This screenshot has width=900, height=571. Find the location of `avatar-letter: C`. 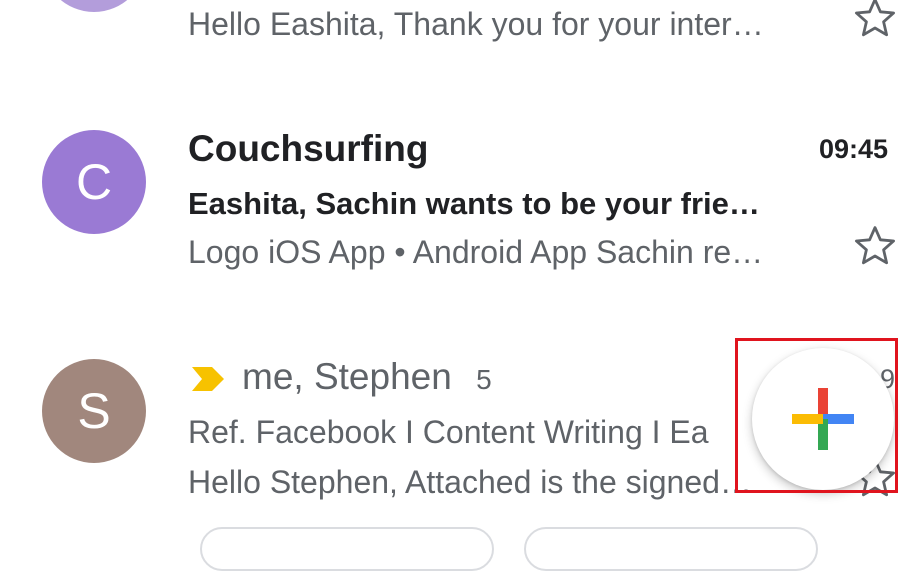

avatar-letter: C is located at coordinates (94, 182).